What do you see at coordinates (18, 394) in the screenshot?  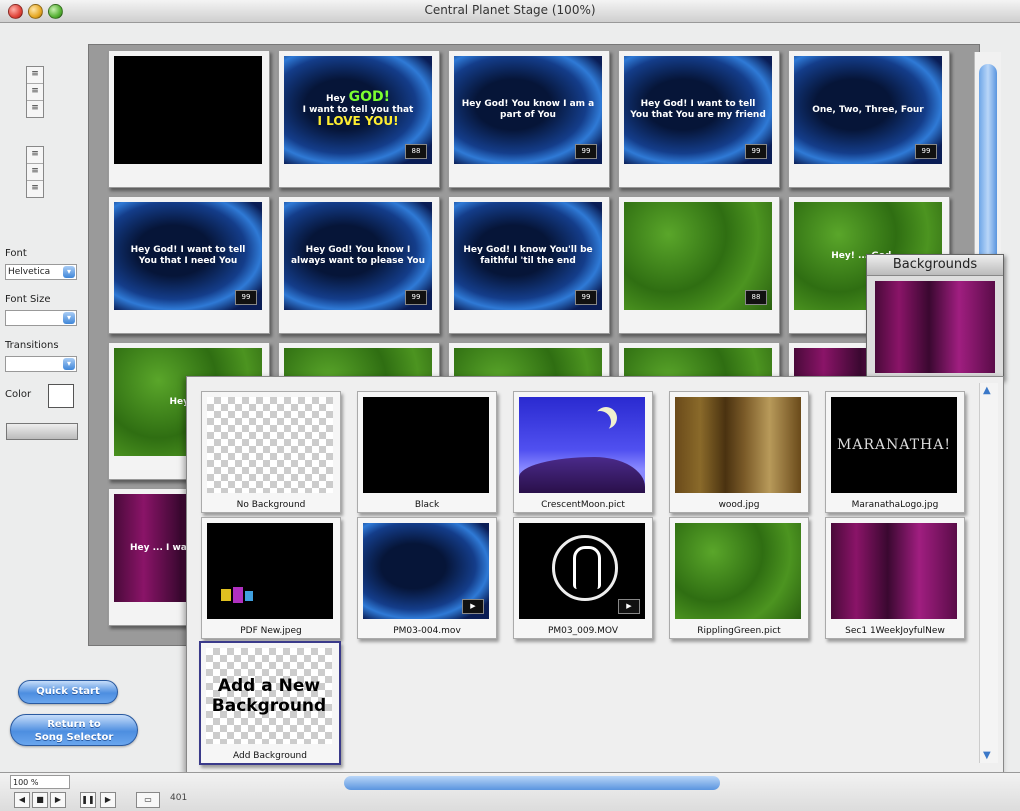 I see `color-label: Color` at bounding box center [18, 394].